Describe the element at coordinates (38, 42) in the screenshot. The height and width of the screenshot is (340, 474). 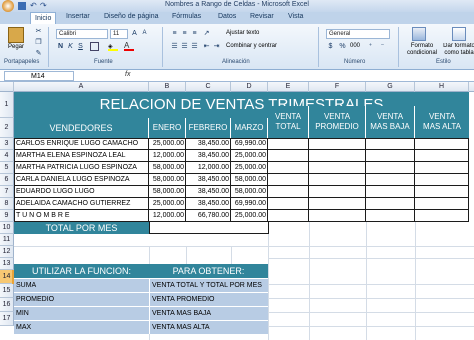
I see `copy-icon: ❐` at that location.